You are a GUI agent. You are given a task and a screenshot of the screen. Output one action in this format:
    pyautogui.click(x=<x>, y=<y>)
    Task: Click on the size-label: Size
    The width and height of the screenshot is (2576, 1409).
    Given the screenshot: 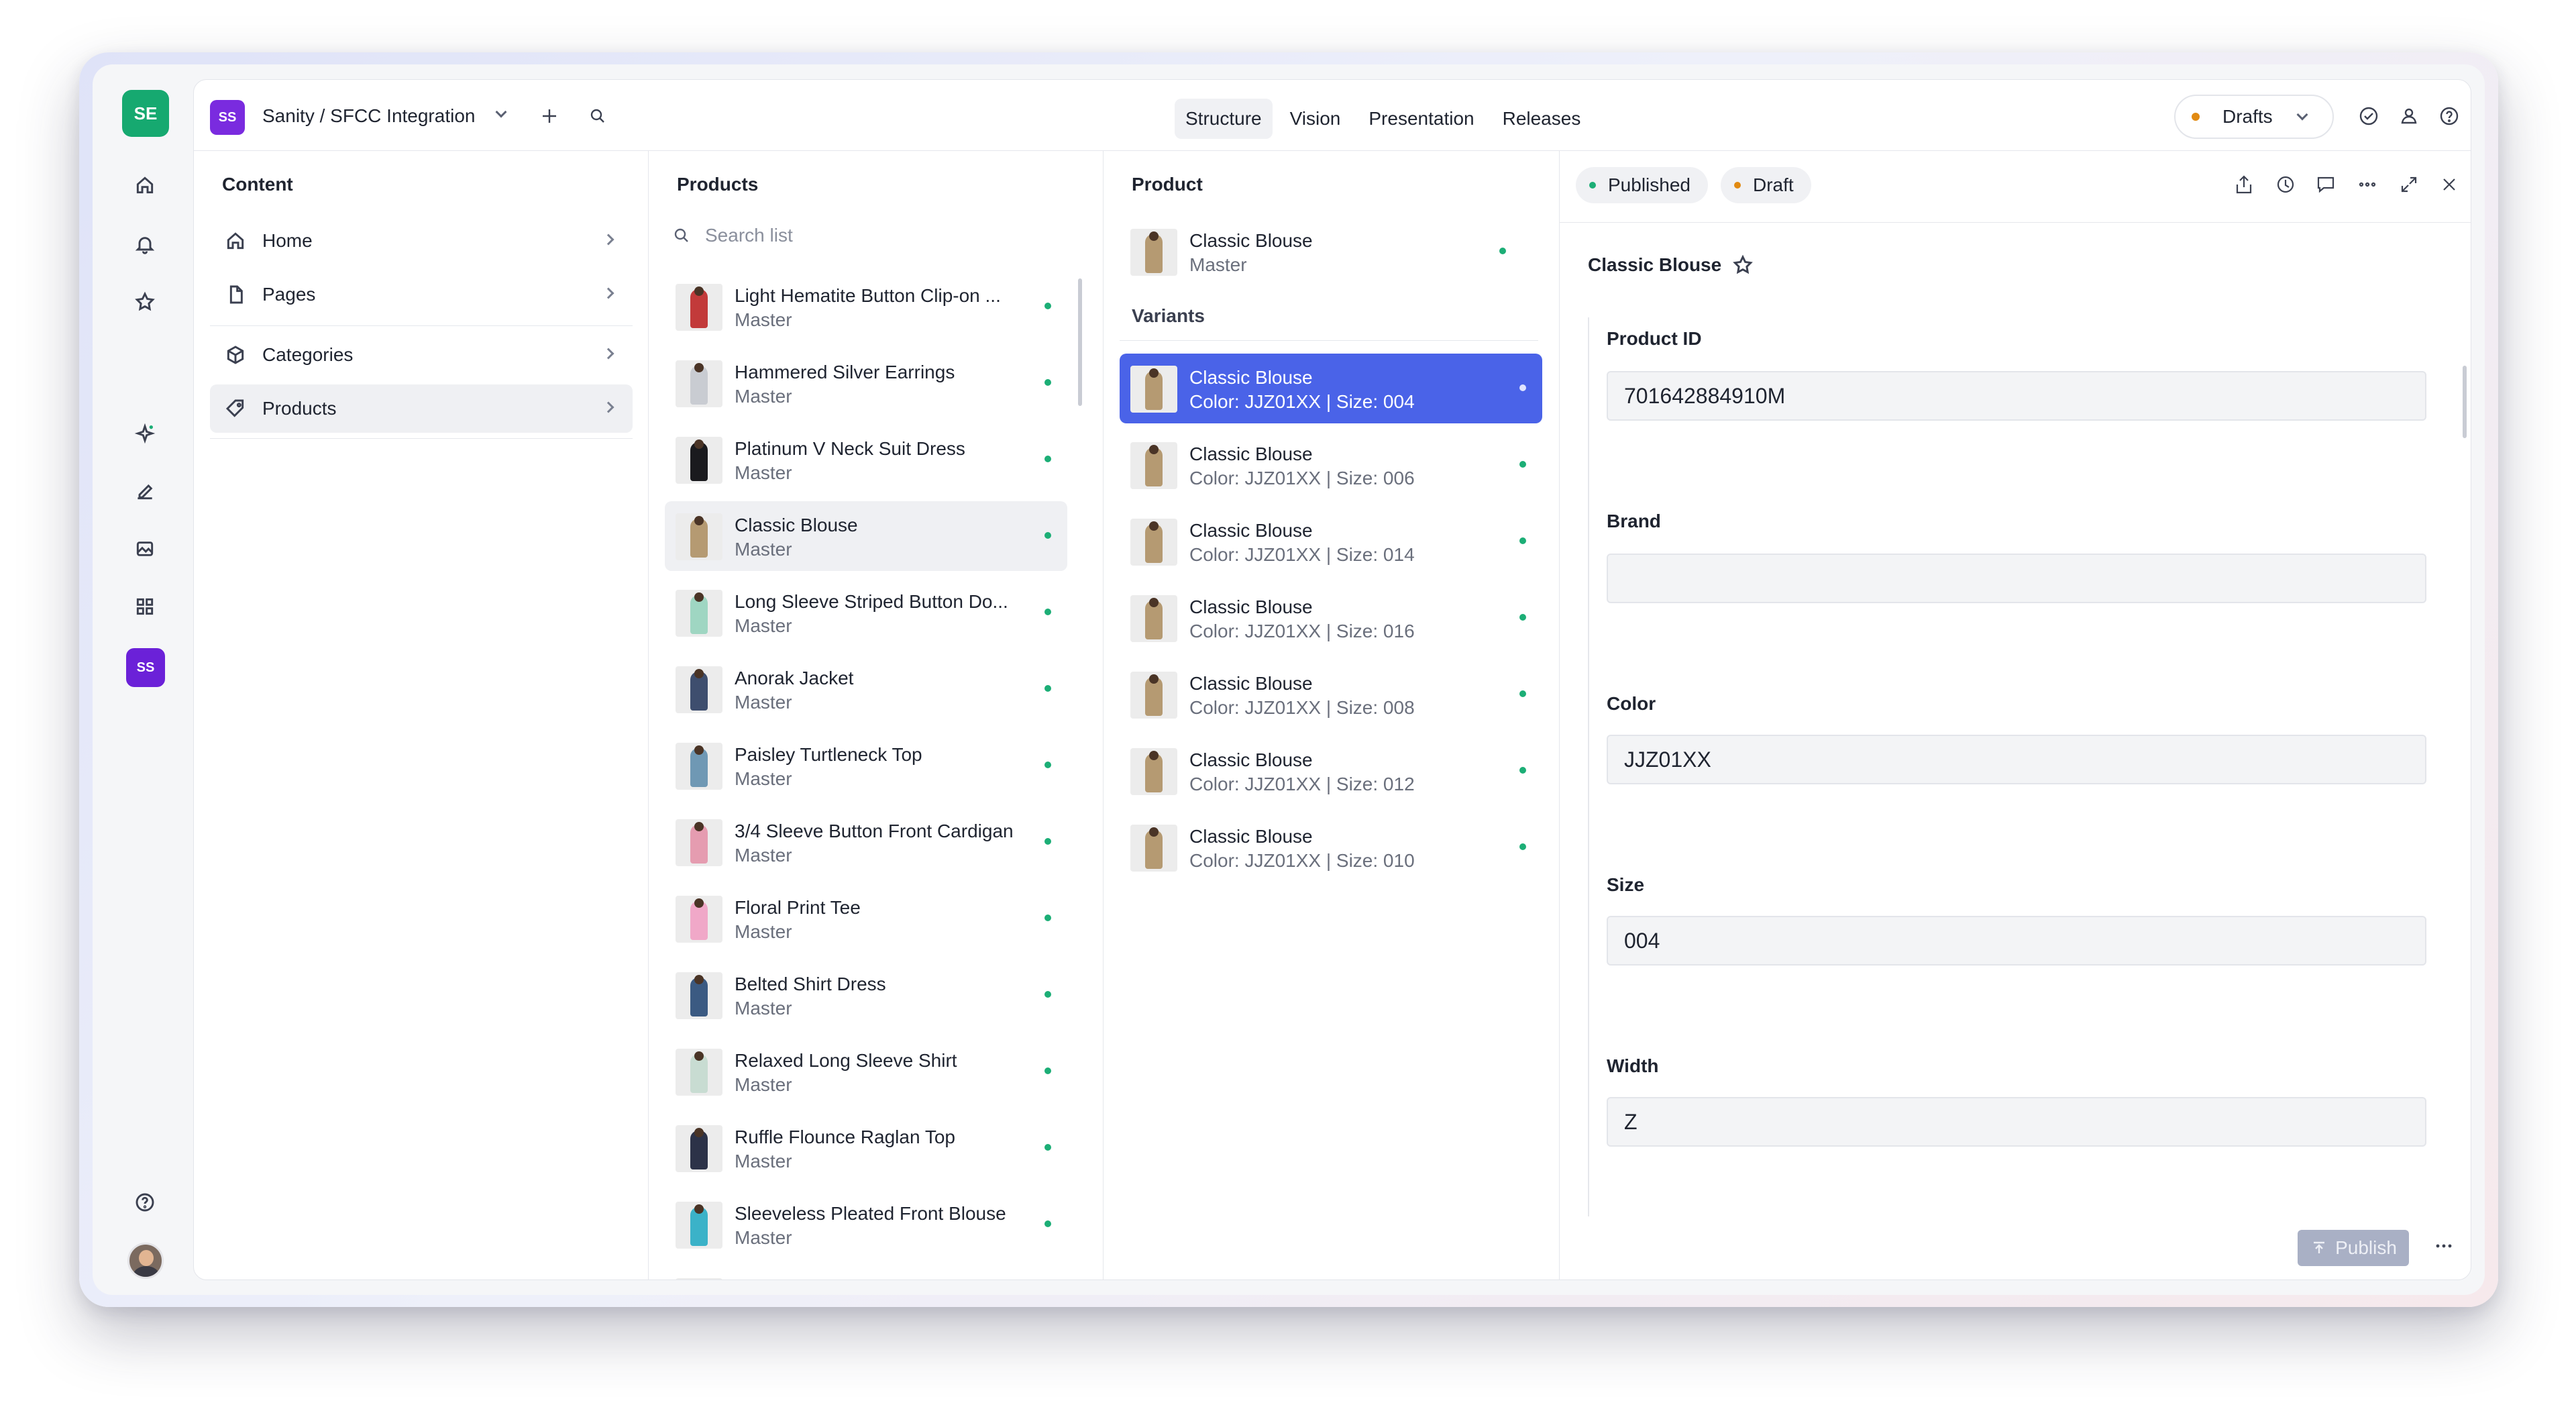 What is the action you would take?
    pyautogui.click(x=1626, y=884)
    